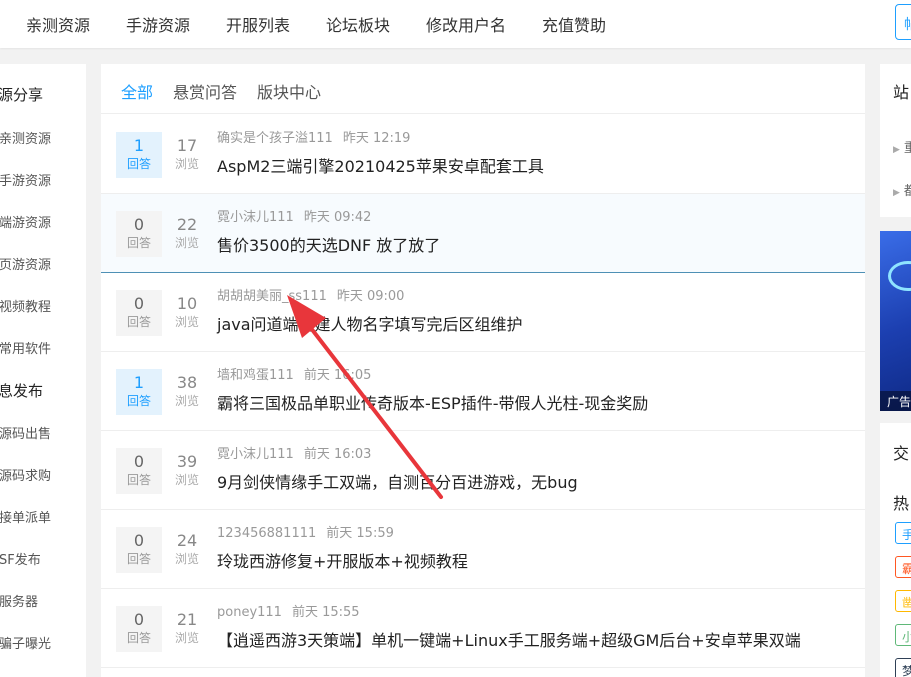 Image resolution: width=911 pixels, height=677 pixels. Describe the element at coordinates (370, 296) in the screenshot. I see `thread-time: 昨天 09:00` at that location.